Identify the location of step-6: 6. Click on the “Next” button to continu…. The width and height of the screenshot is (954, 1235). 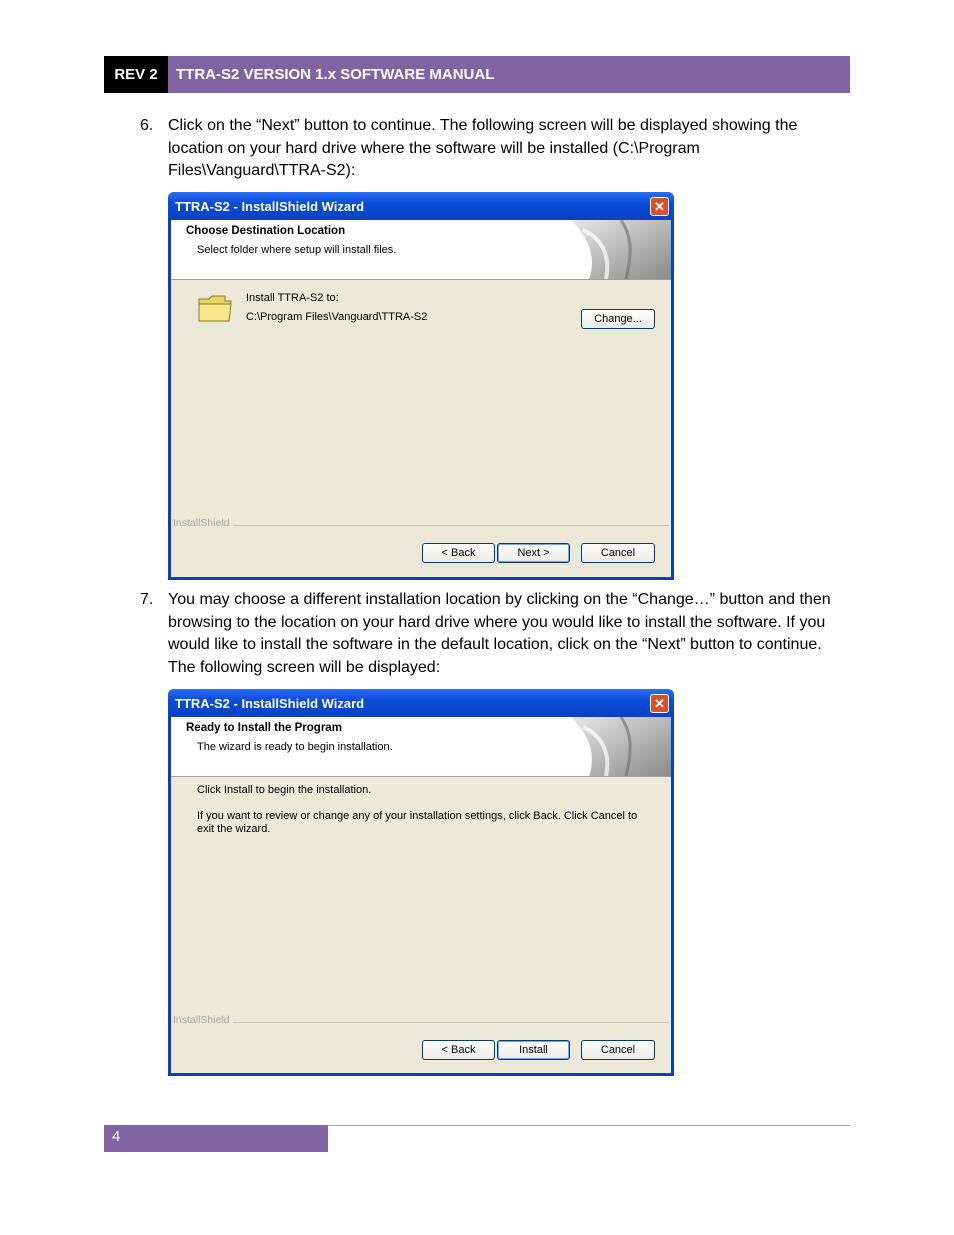
(490, 150).